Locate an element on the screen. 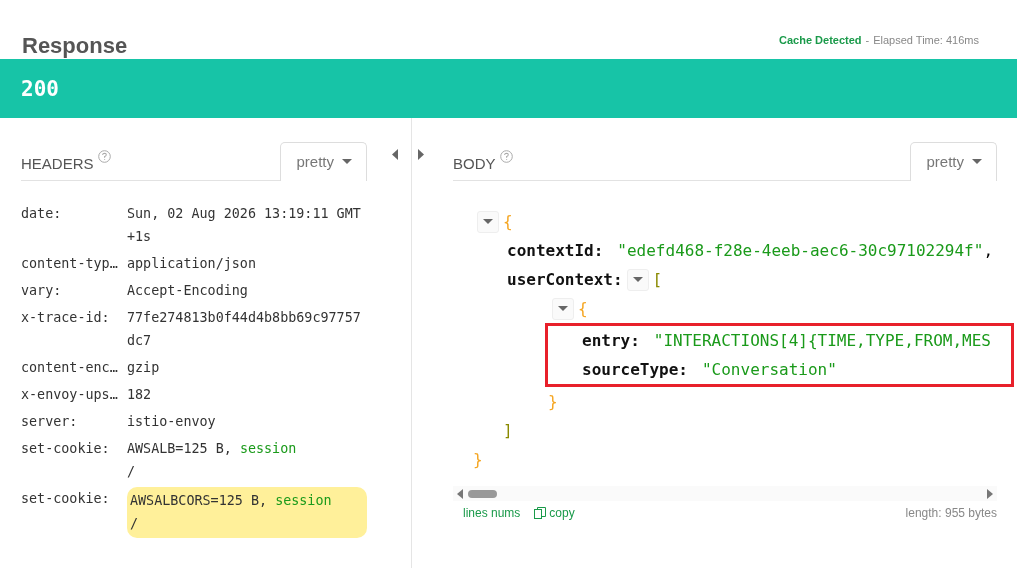 Image resolution: width=1017 pixels, height=568 pixels. page-title: Response is located at coordinates (75, 46).